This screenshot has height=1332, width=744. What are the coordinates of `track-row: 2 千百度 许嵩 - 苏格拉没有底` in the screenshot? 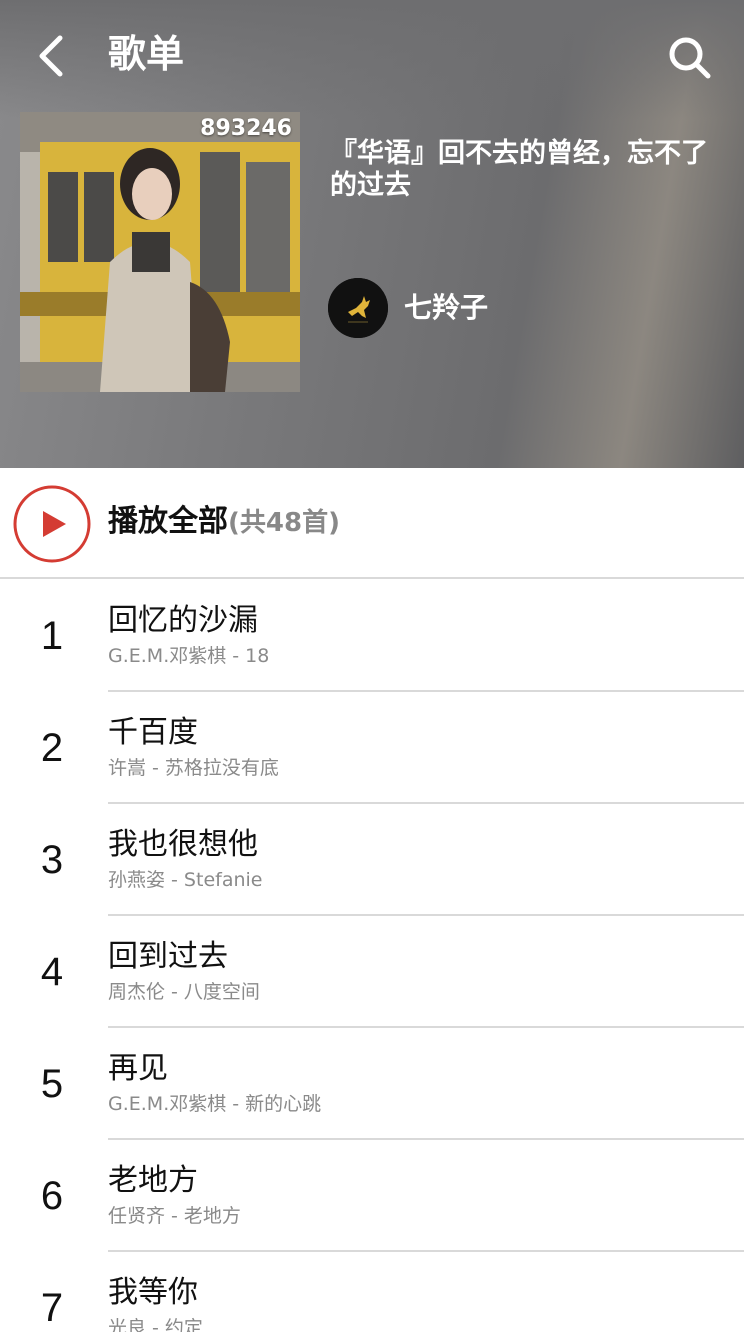 It's located at (372, 748).